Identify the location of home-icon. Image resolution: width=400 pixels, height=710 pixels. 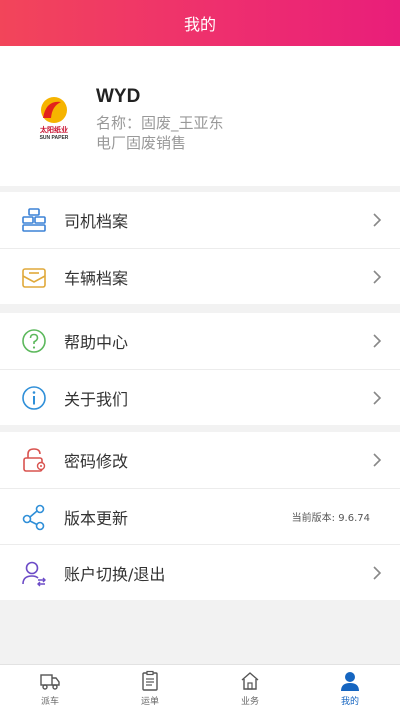
(250, 681).